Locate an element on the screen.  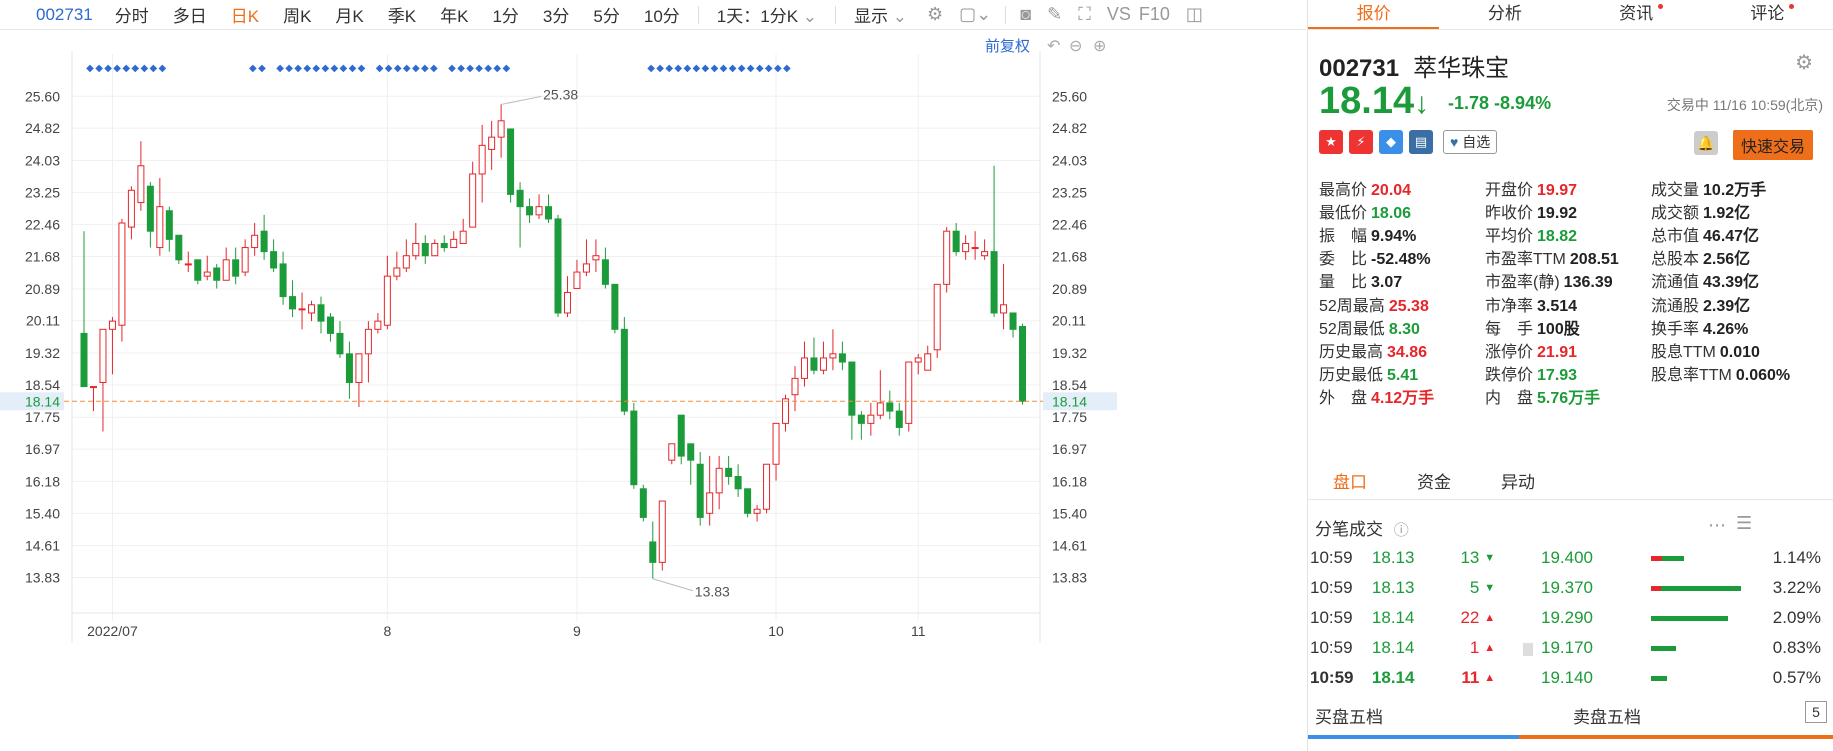
quote-tab: 资讯 is located at coordinates (1636, 14).